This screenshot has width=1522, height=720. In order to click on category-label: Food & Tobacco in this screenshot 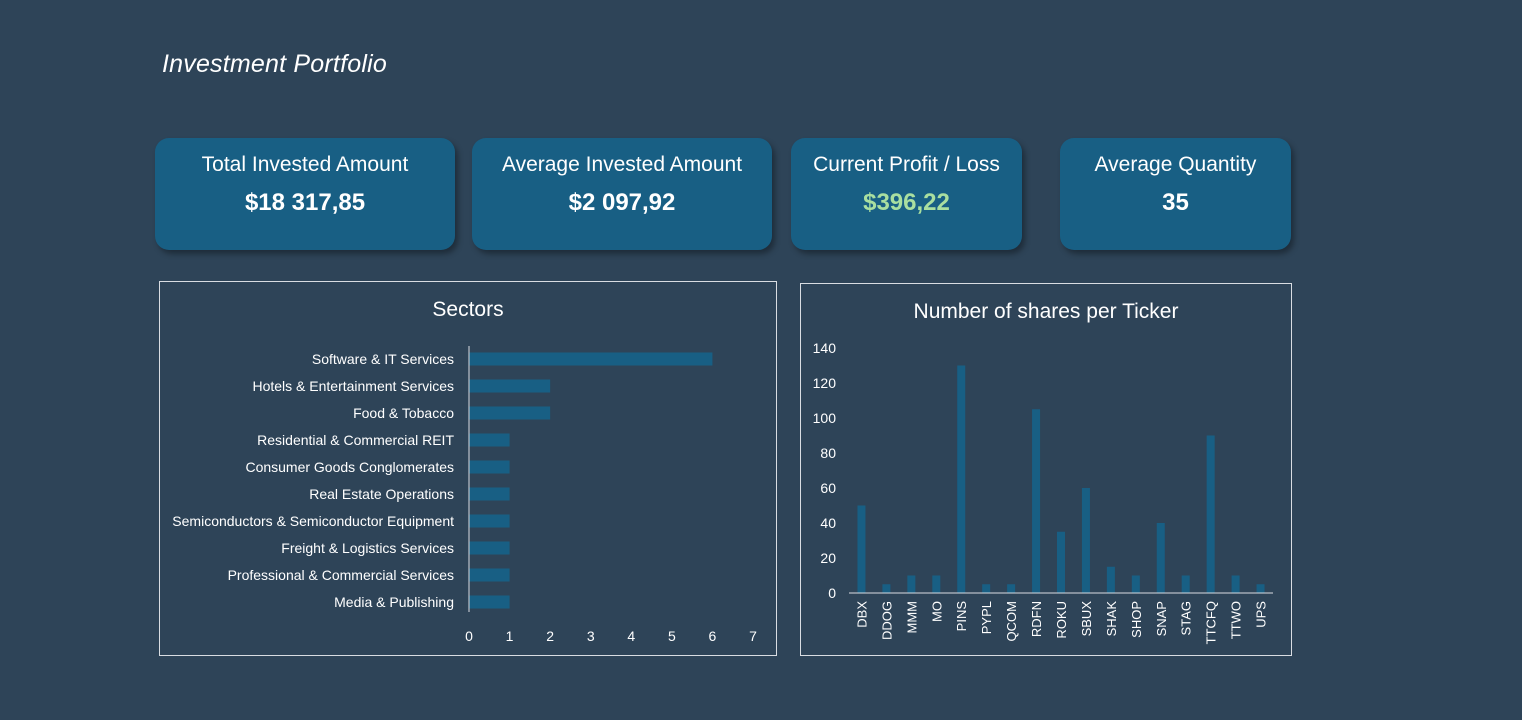, I will do `click(403, 413)`.